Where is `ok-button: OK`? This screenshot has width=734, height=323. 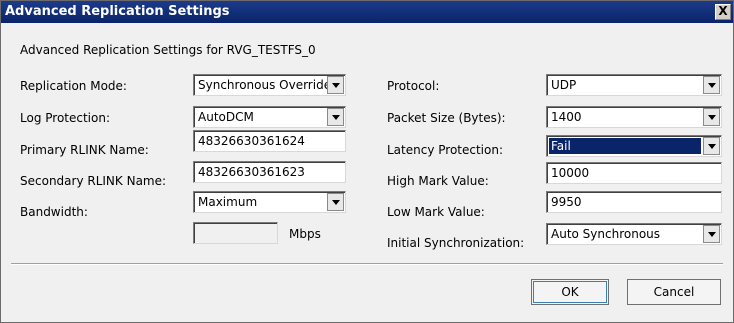
ok-button: OK is located at coordinates (570, 292).